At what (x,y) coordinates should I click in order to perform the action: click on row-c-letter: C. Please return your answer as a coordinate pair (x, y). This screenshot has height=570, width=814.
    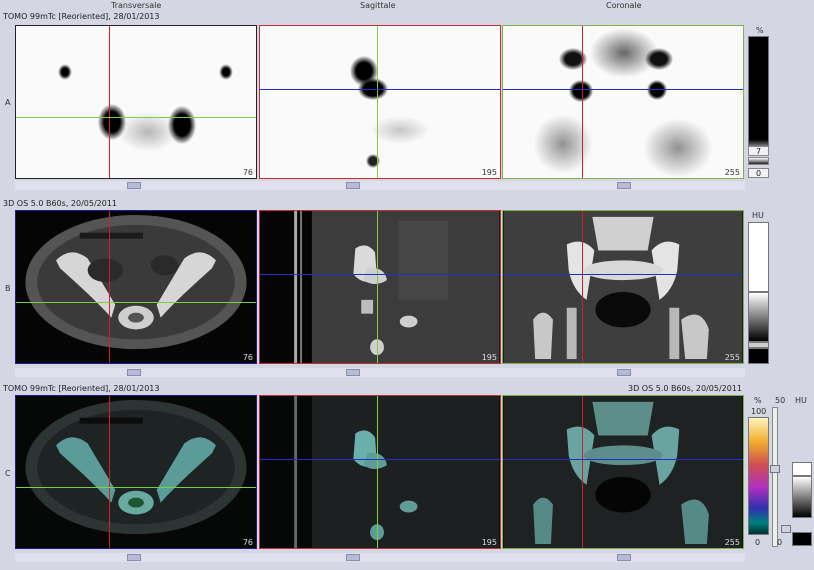
    Looking at the image, I should click on (8, 473).